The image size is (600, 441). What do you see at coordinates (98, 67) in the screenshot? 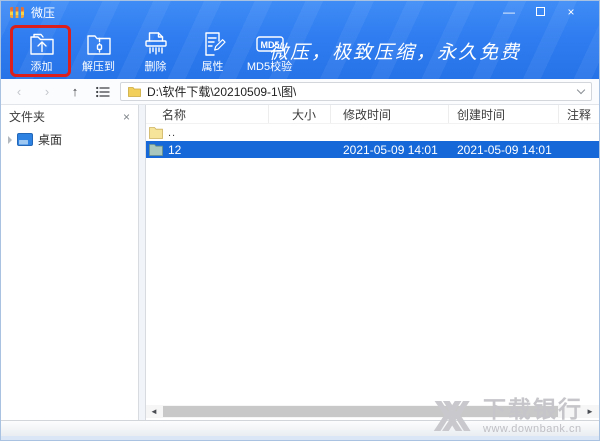
I see `toolbar-label: 解压到` at bounding box center [98, 67].